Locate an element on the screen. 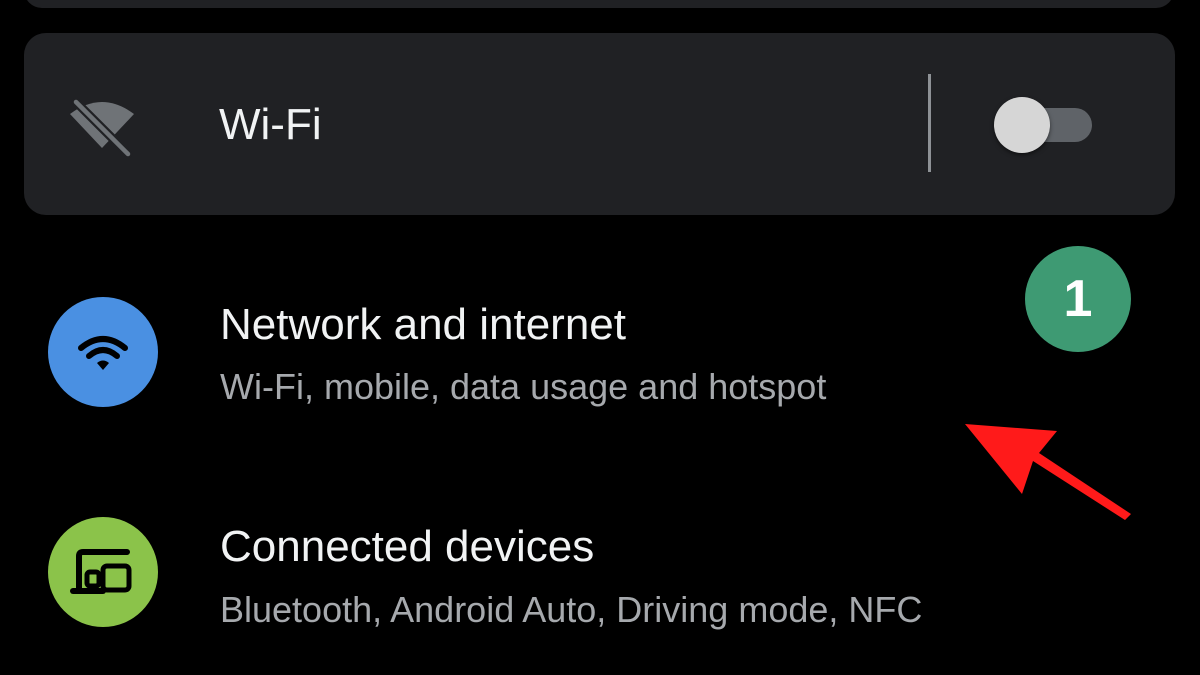 This screenshot has width=1200, height=675. pointer-arrow-icon is located at coordinates (1047, 465).